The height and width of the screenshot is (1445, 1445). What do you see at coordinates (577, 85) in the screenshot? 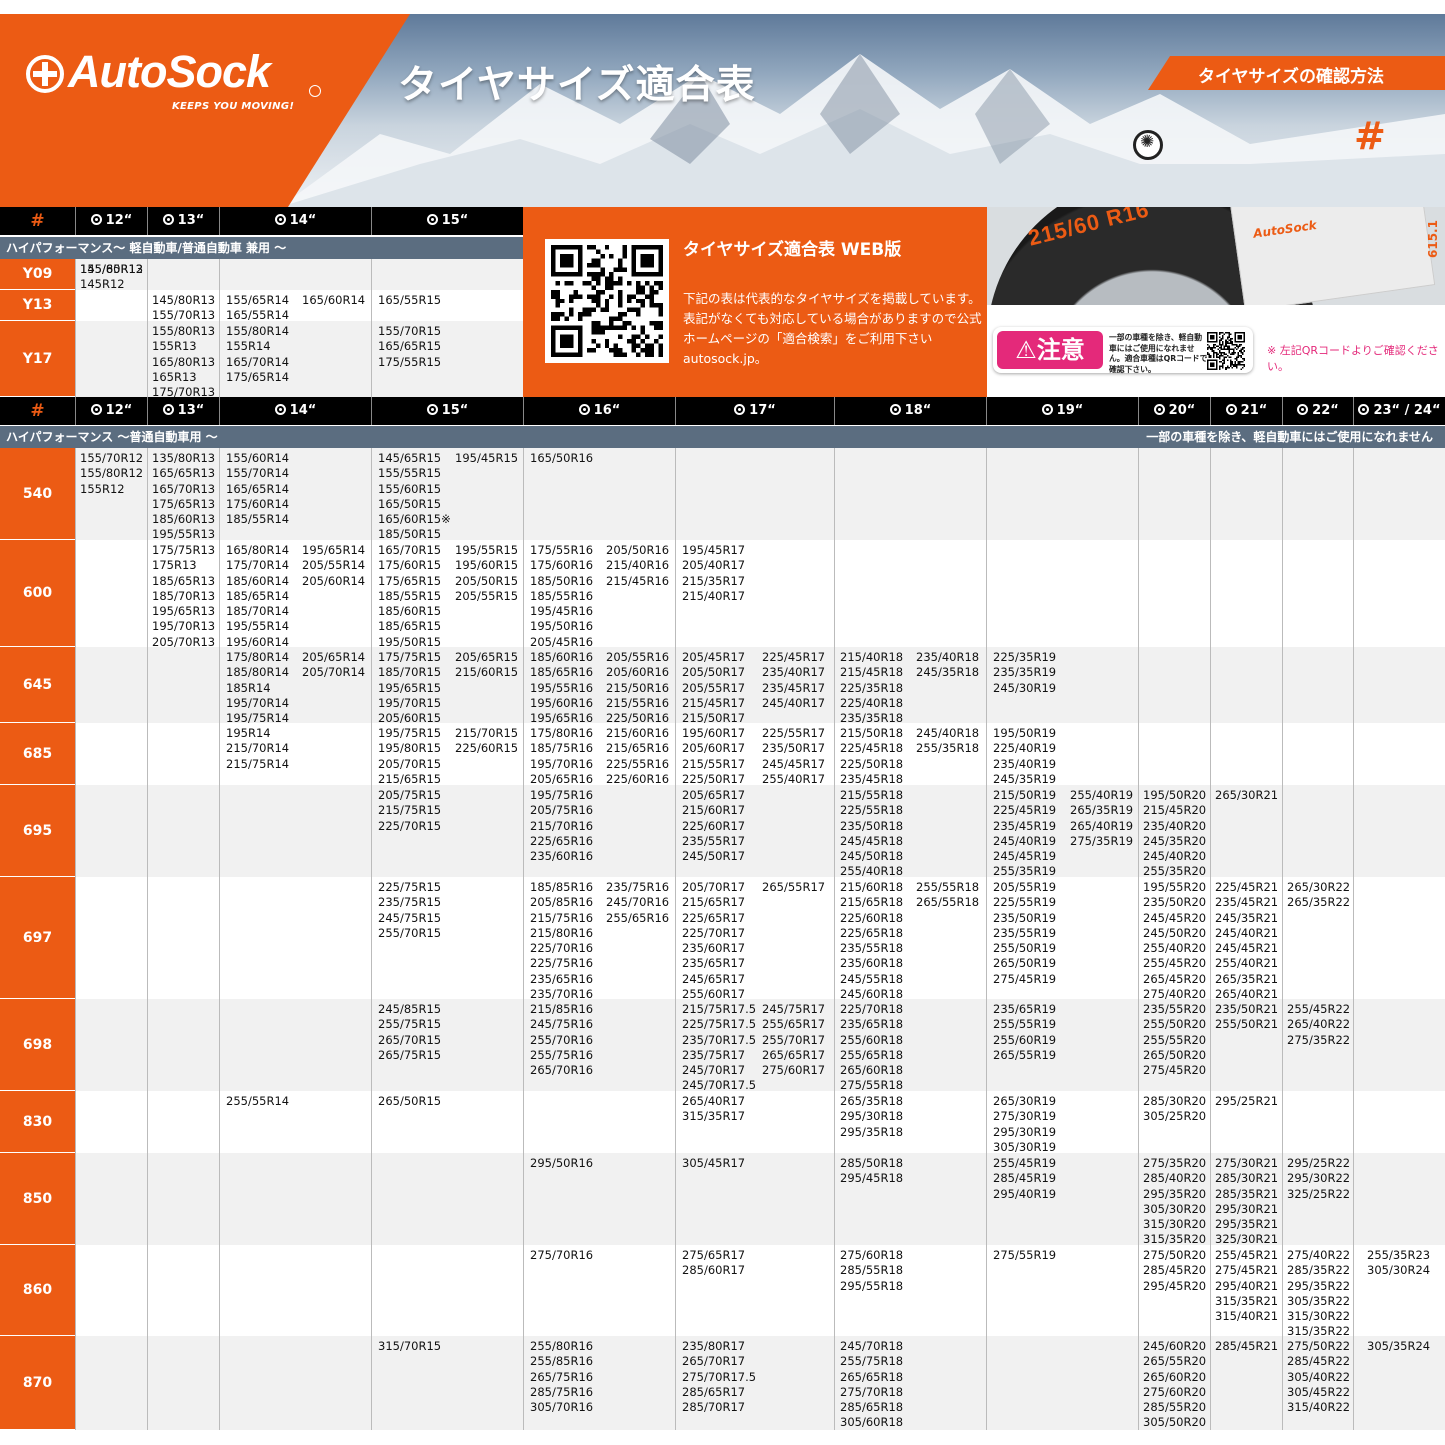
I see `page-title: タイヤサイズ適合表` at bounding box center [577, 85].